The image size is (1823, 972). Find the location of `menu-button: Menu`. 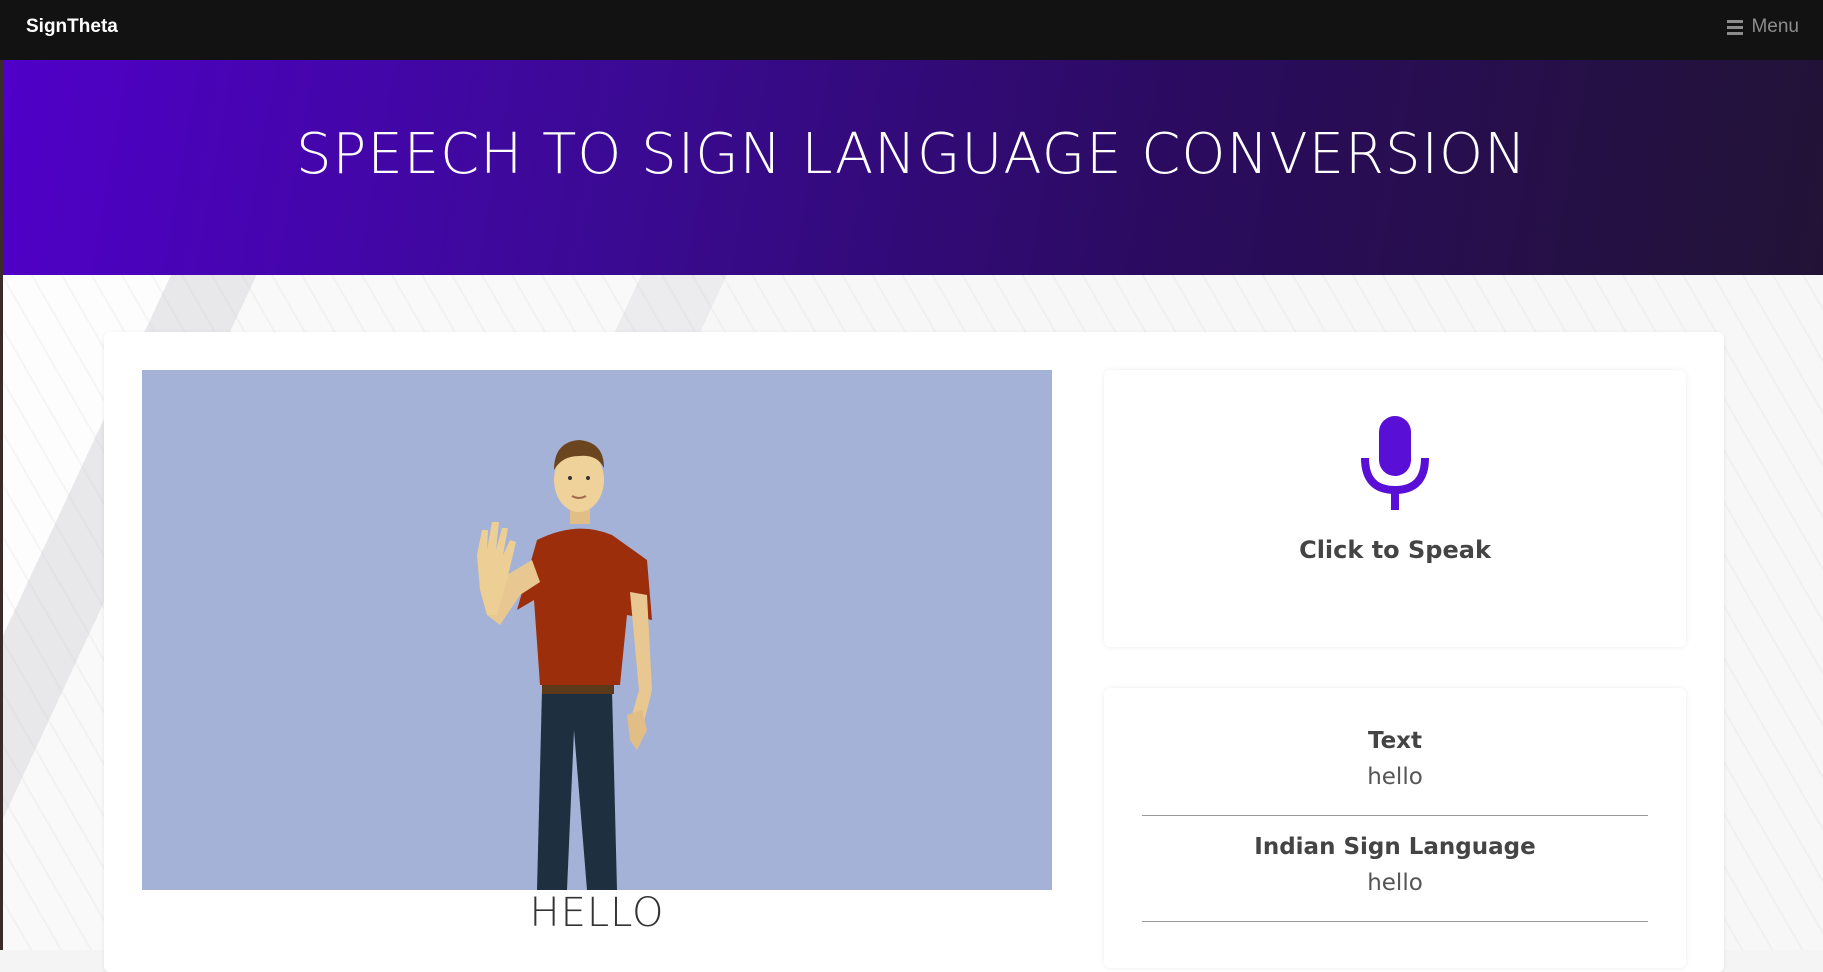

menu-button: Menu is located at coordinates (1763, 27).